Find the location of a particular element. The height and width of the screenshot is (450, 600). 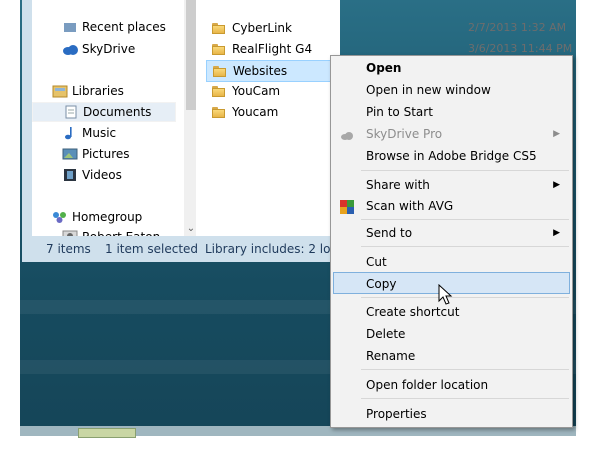

status-selected: 1 item selected is located at coordinates (152, 249).